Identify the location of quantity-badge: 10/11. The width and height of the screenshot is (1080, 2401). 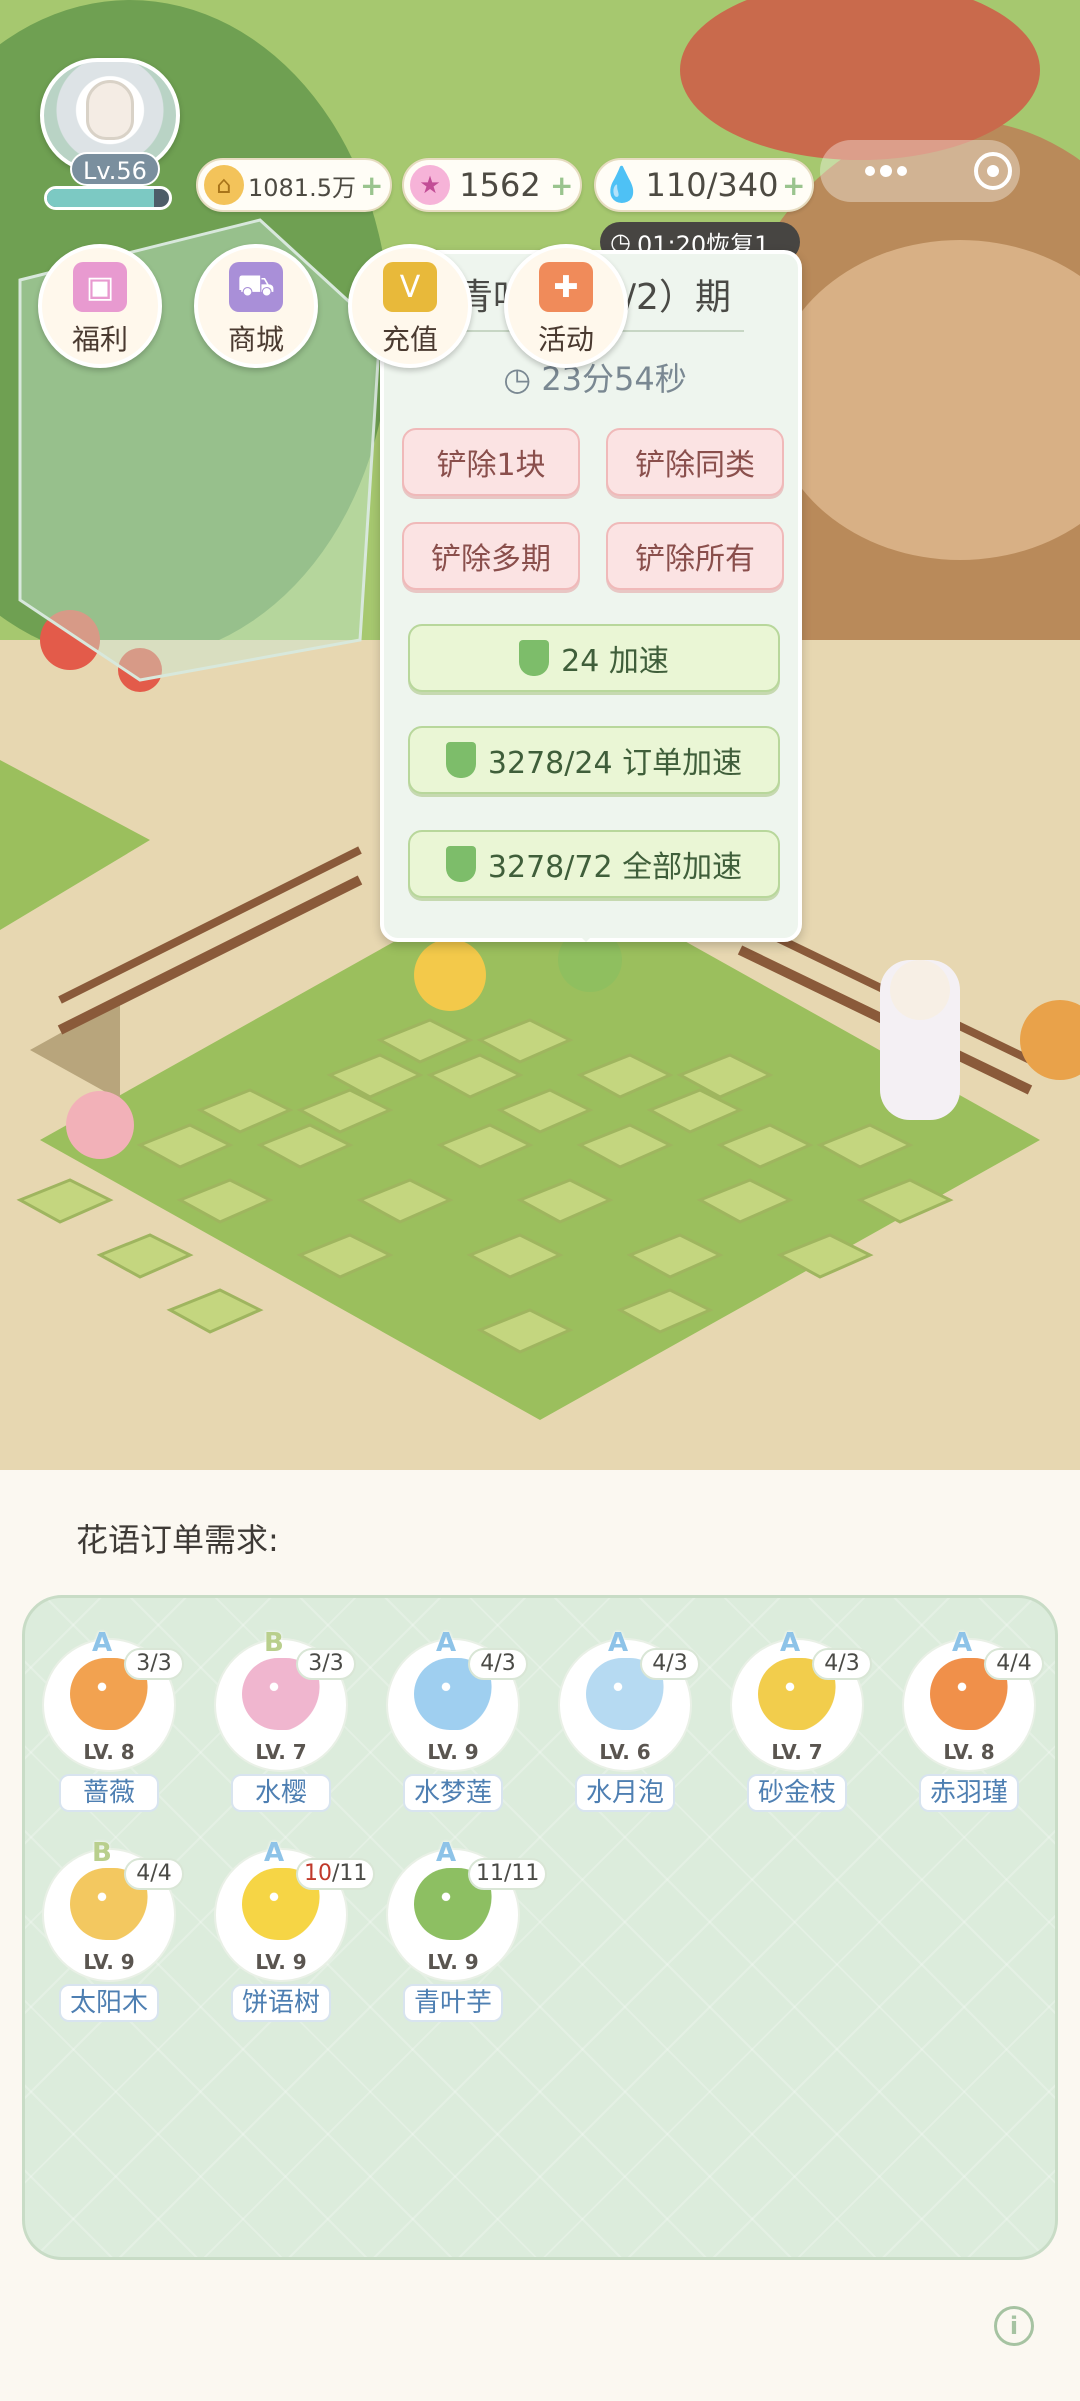
(336, 1874).